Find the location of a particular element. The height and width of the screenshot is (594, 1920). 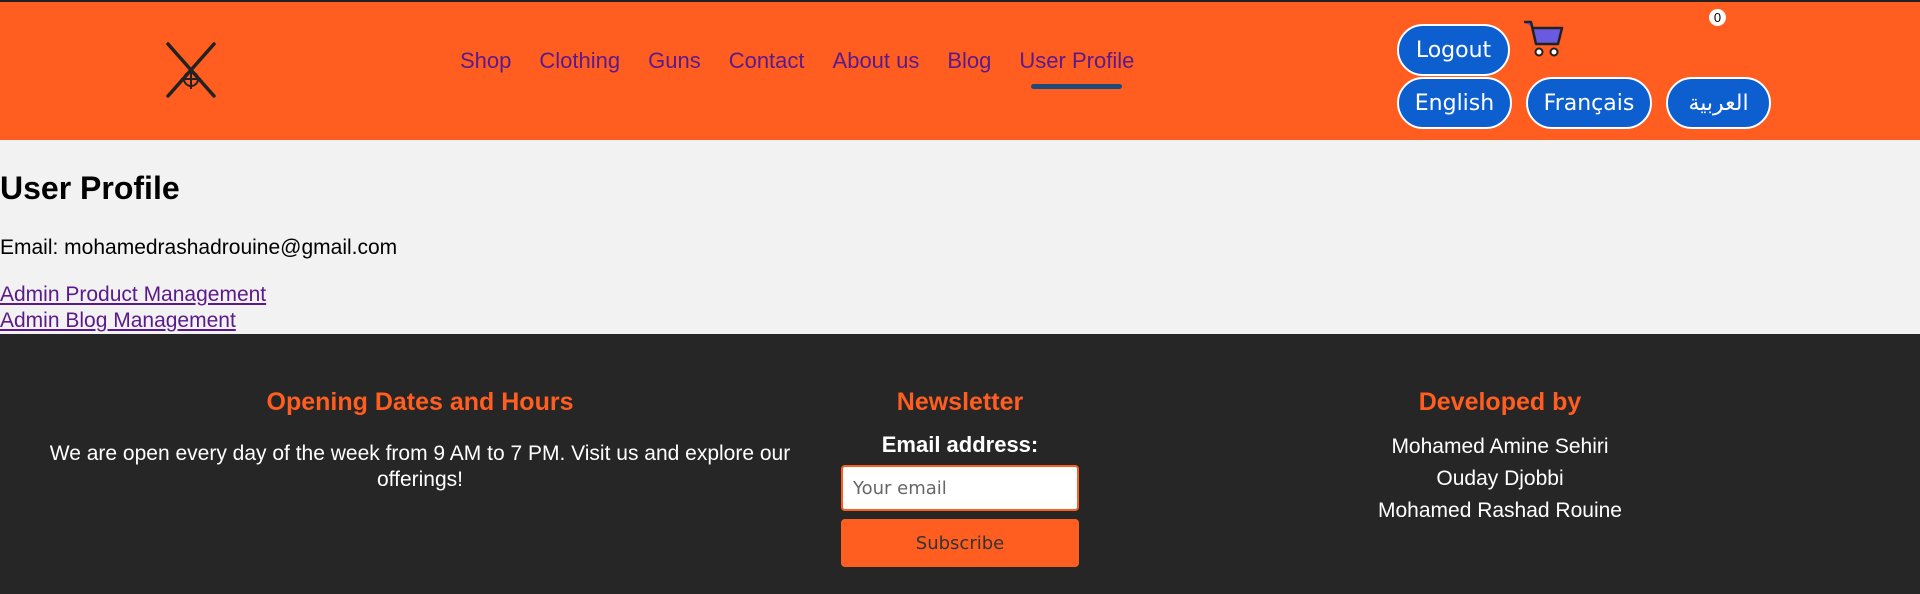

user-email: Email: mohamedrashadrouine@gmail.com is located at coordinates (199, 247).